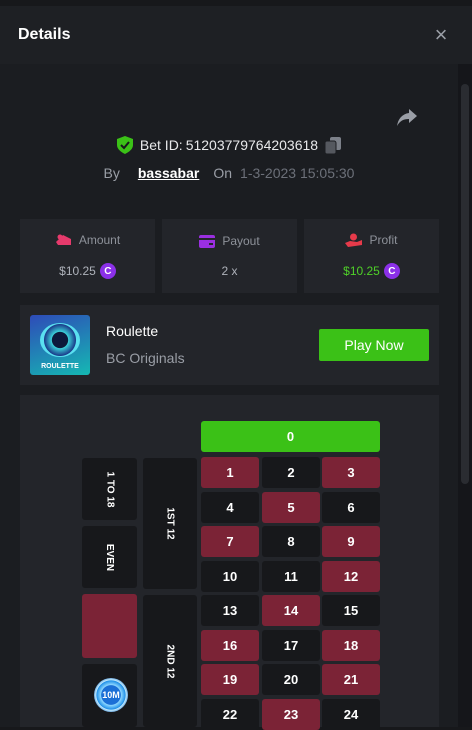  Describe the element at coordinates (361, 271) in the screenshot. I see `profit-value: $10.25` at that location.